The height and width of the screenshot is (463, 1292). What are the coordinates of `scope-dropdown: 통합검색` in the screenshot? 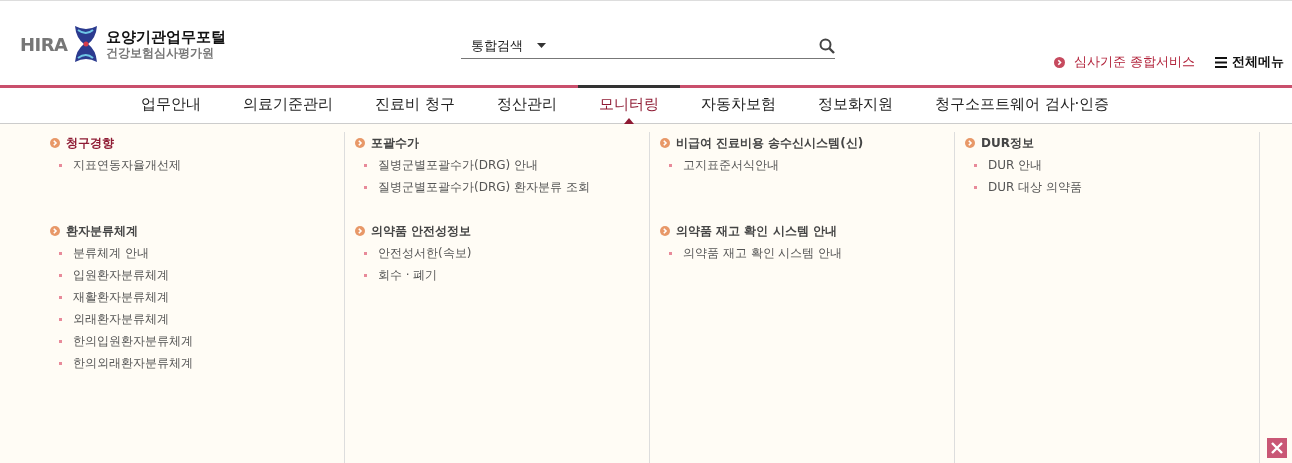 It's located at (503, 45).